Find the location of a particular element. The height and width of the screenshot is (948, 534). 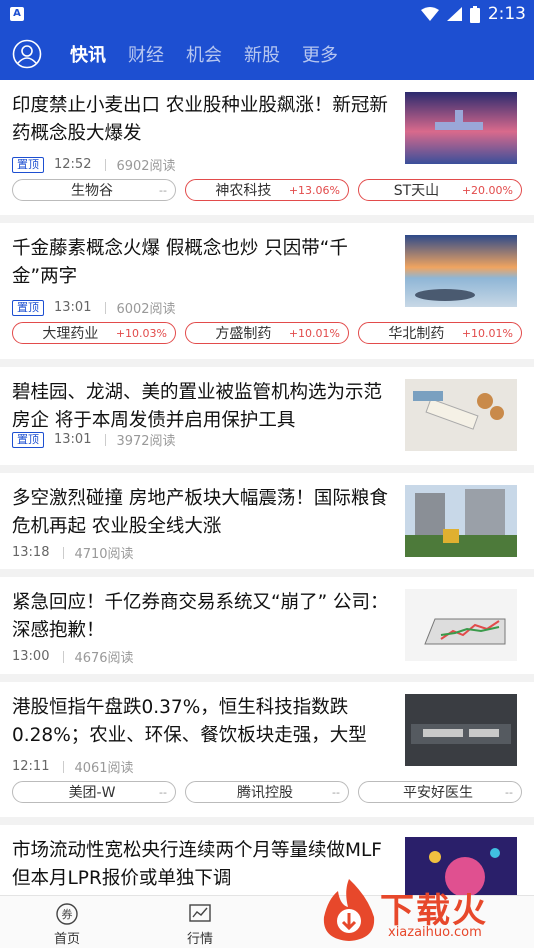

watermark-logo: 下载火 xiazaihuo.com is located at coordinates (423, 910).